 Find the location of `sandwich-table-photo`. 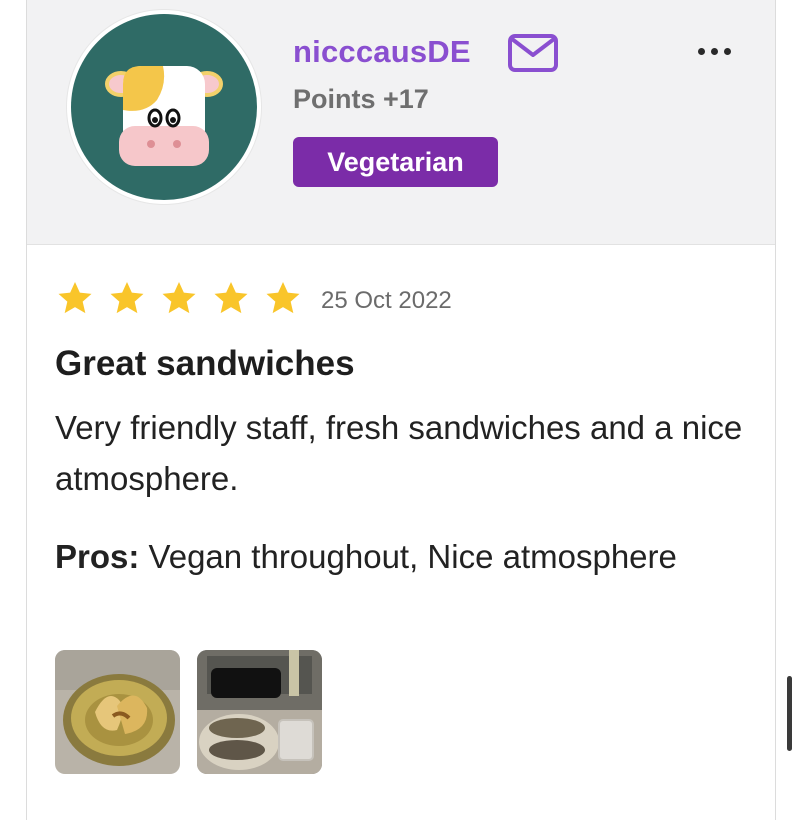

sandwich-table-photo is located at coordinates (259, 712).